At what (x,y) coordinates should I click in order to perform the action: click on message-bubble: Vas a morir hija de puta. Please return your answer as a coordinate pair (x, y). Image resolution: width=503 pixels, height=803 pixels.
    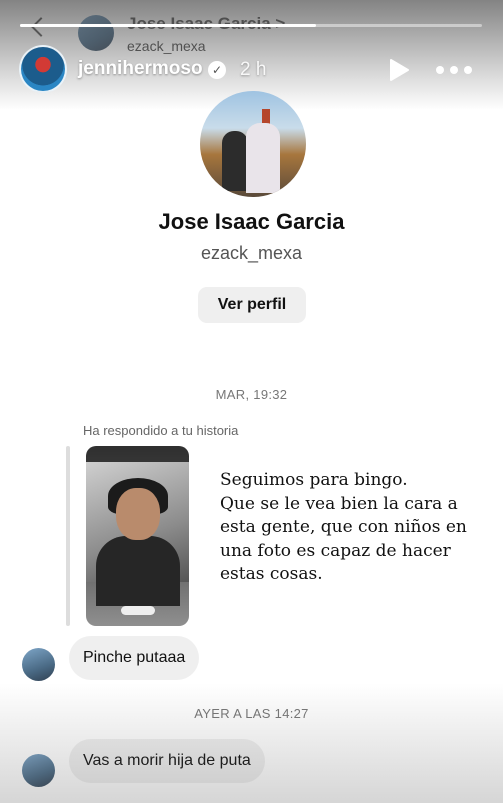
    Looking at the image, I should click on (167, 761).